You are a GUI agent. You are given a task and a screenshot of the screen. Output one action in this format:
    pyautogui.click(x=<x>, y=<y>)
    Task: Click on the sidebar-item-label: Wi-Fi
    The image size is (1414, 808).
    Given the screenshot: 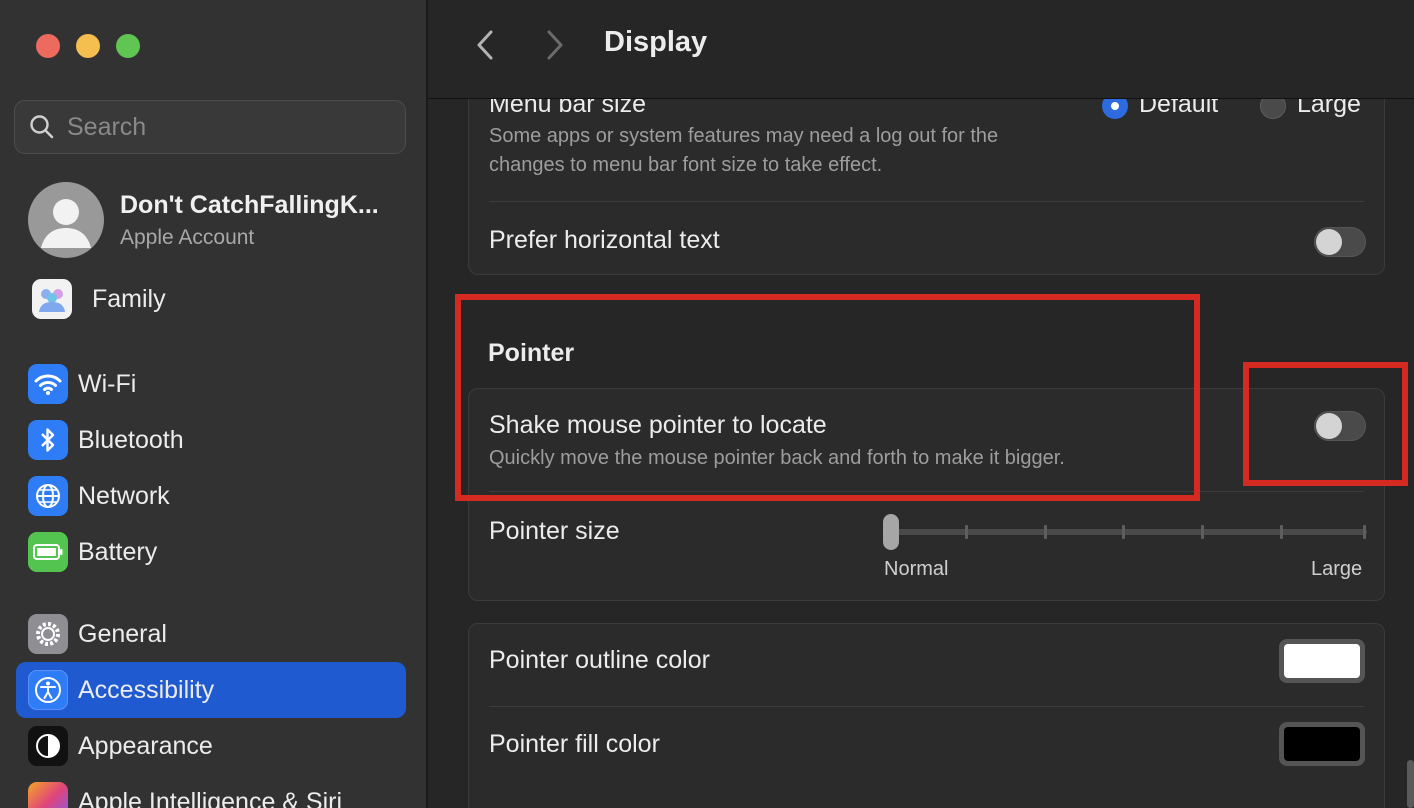 What is the action you would take?
    pyautogui.click(x=107, y=383)
    